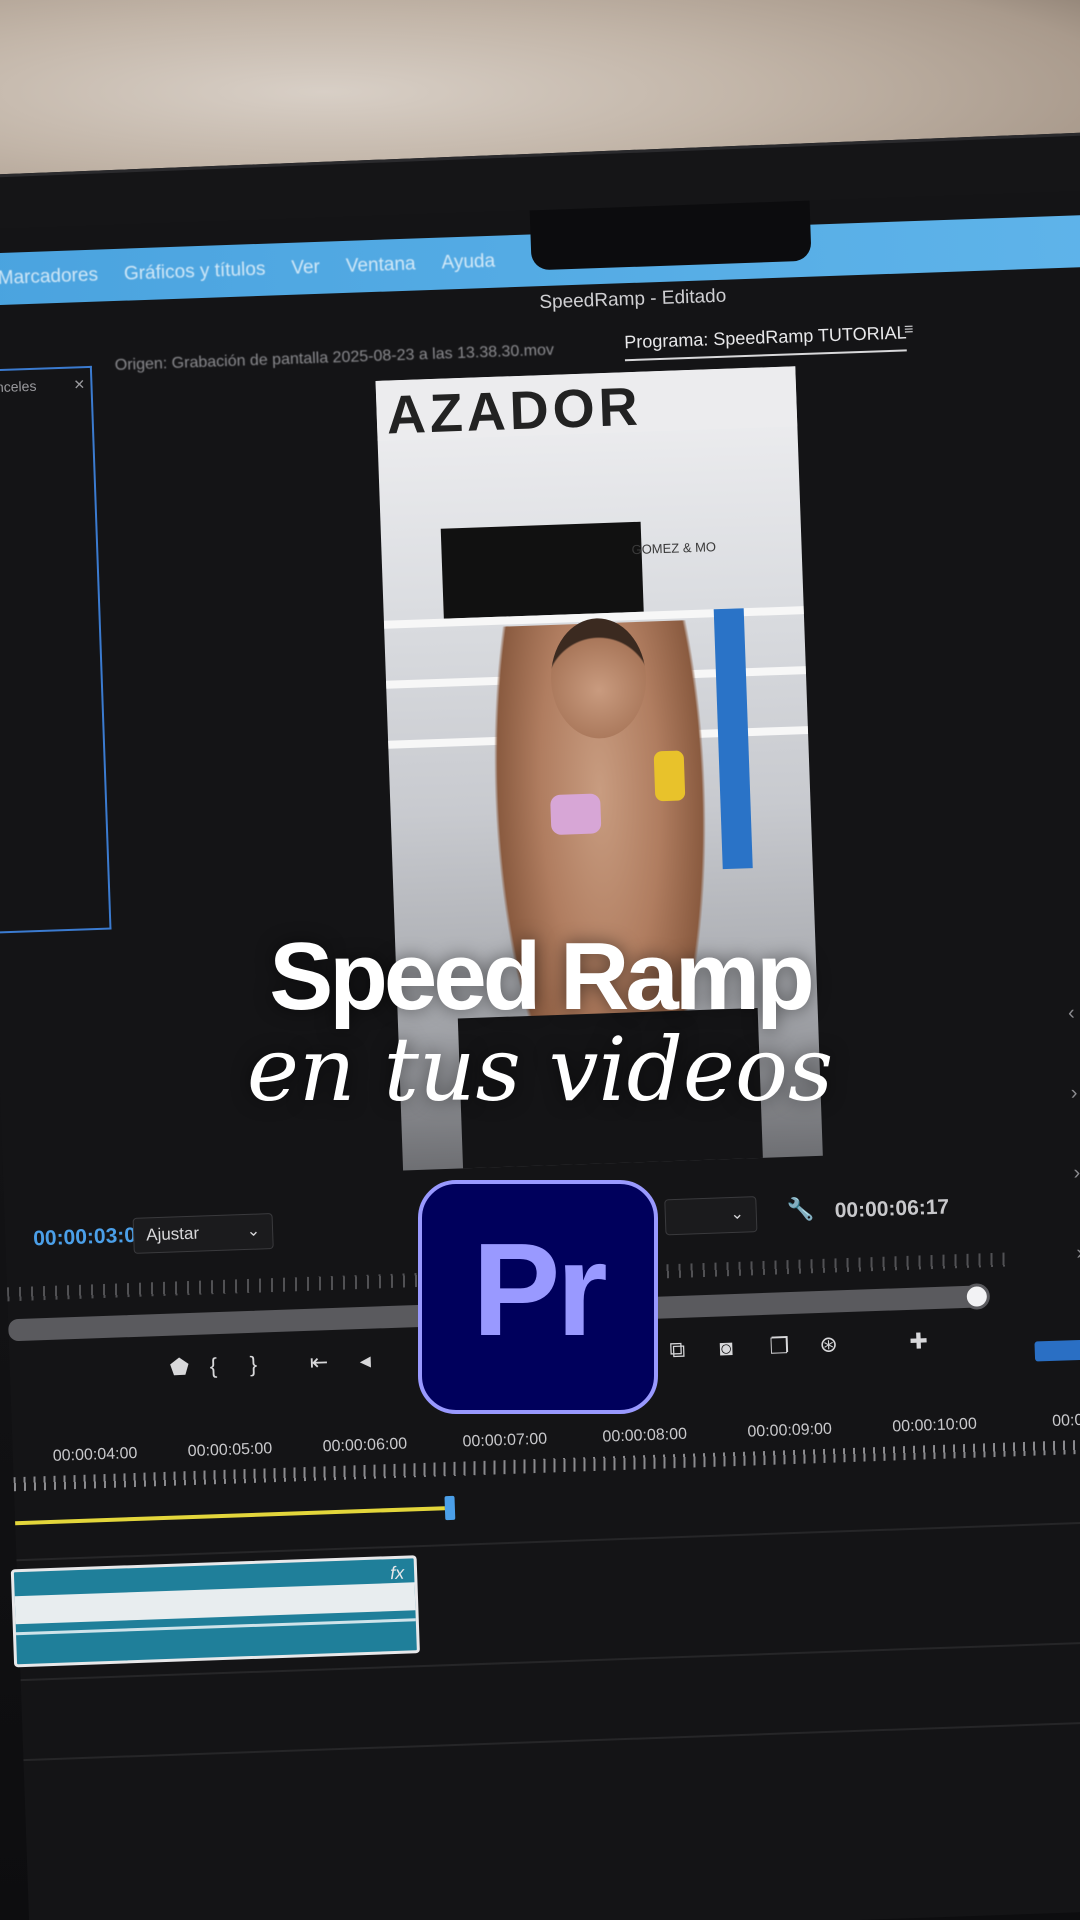 The width and height of the screenshot is (1080, 1920). I want to click on in-point-icon: {, so click(213, 1366).